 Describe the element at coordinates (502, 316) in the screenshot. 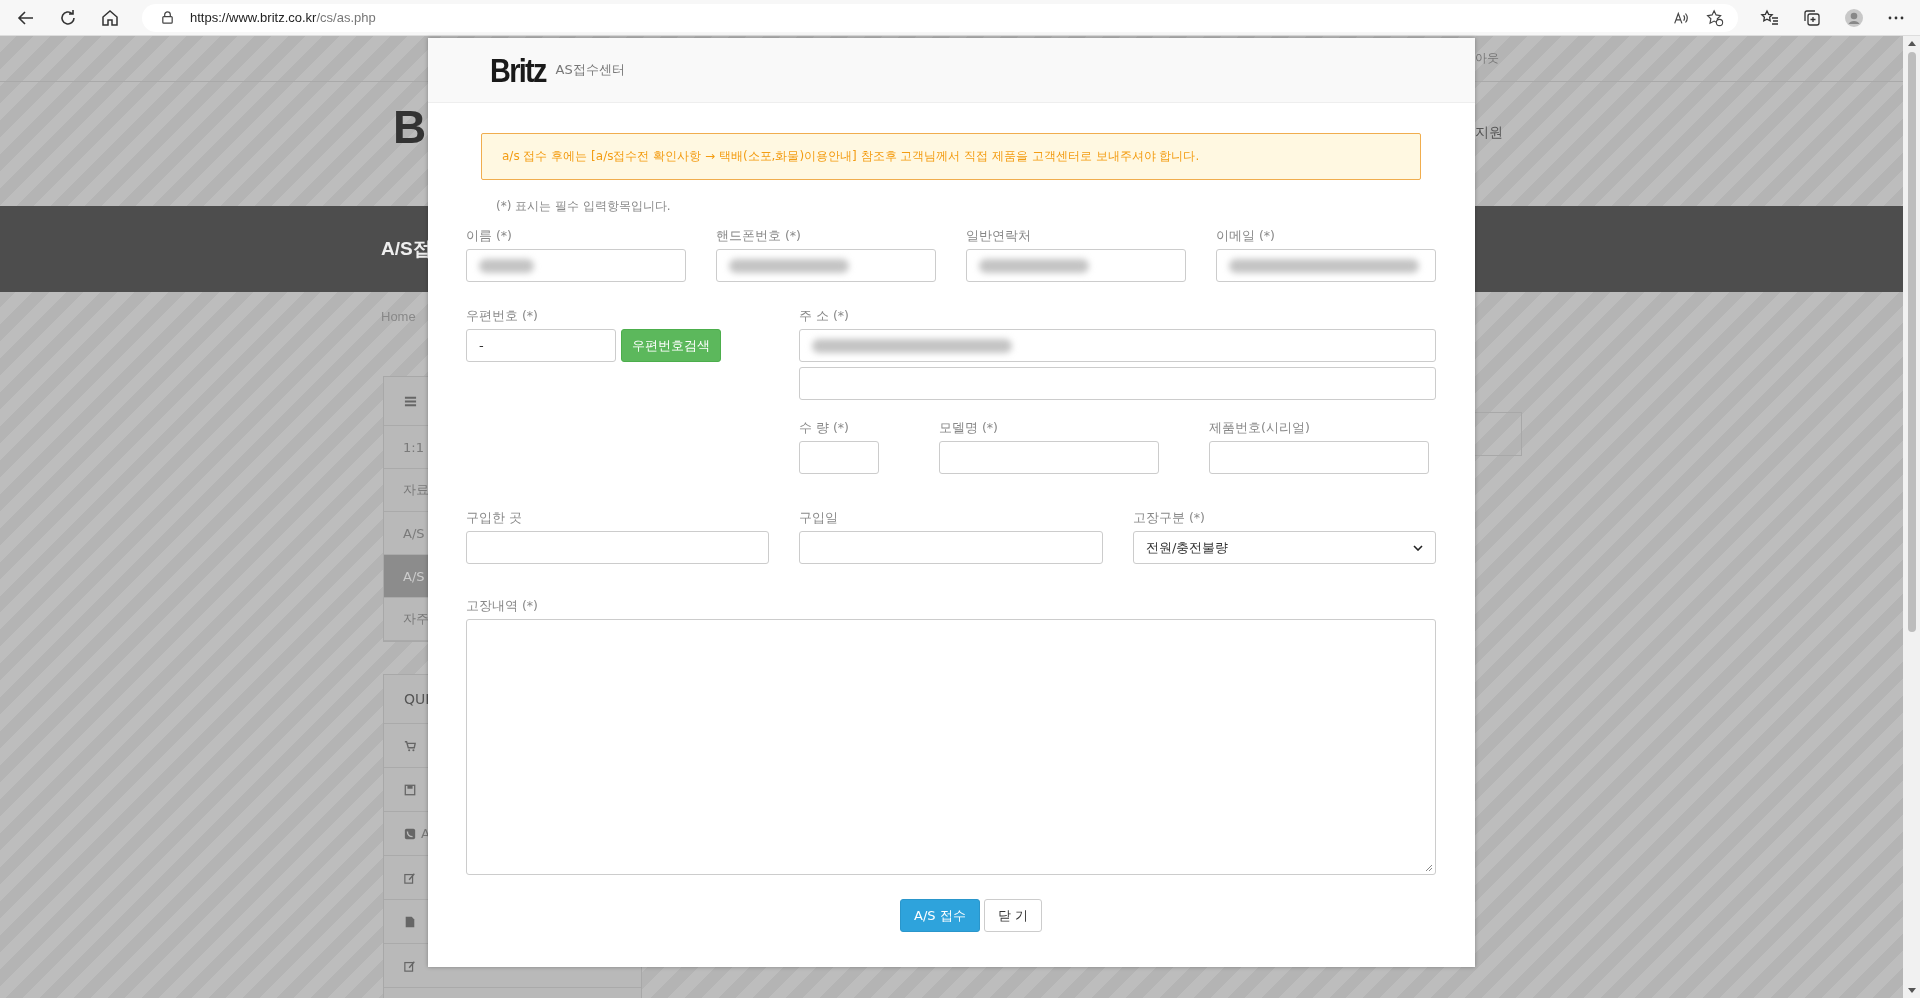

I see `field-label: 우편번호 (*)` at that location.